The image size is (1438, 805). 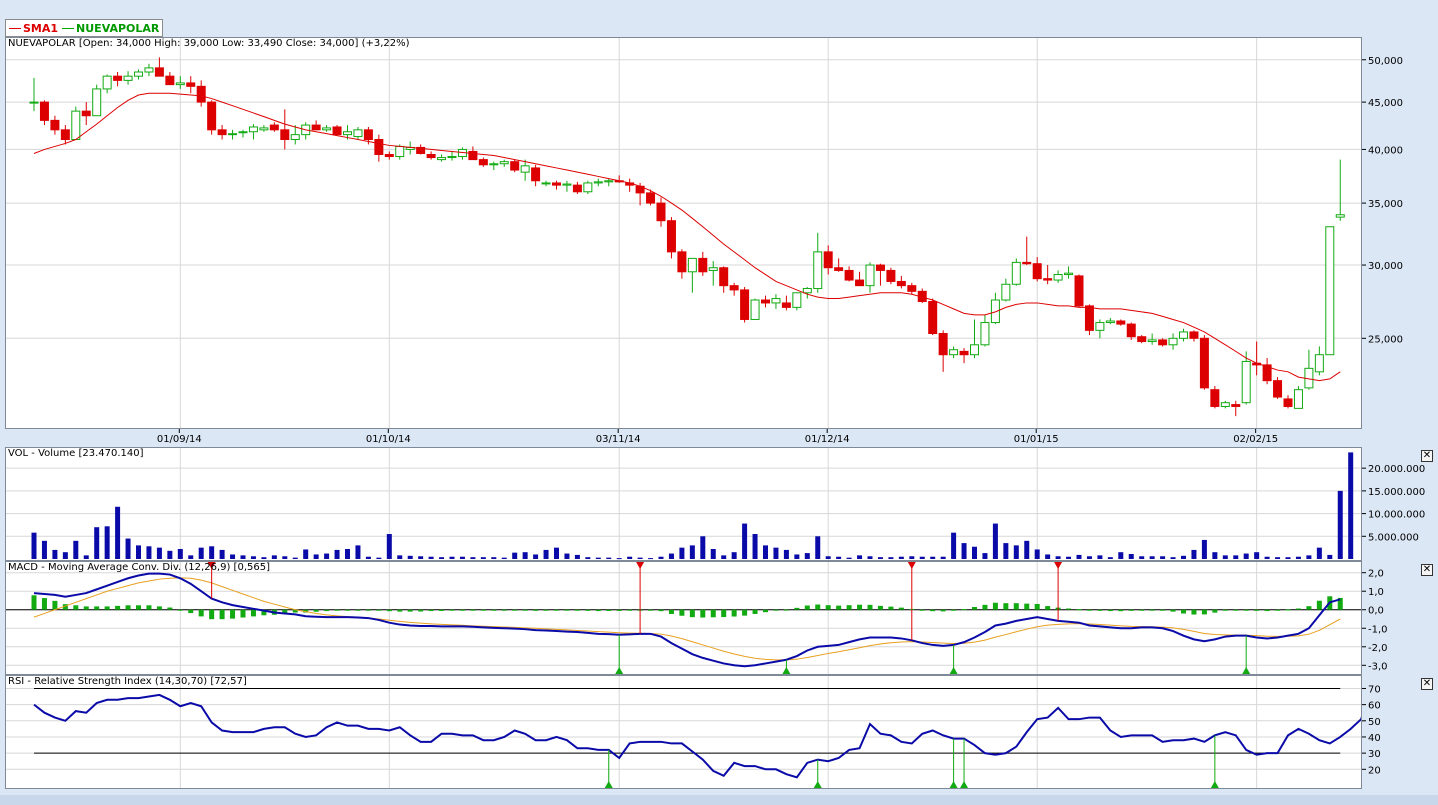 What do you see at coordinates (41, 28) in the screenshot?
I see `legend-label-sma: SMA1` at bounding box center [41, 28].